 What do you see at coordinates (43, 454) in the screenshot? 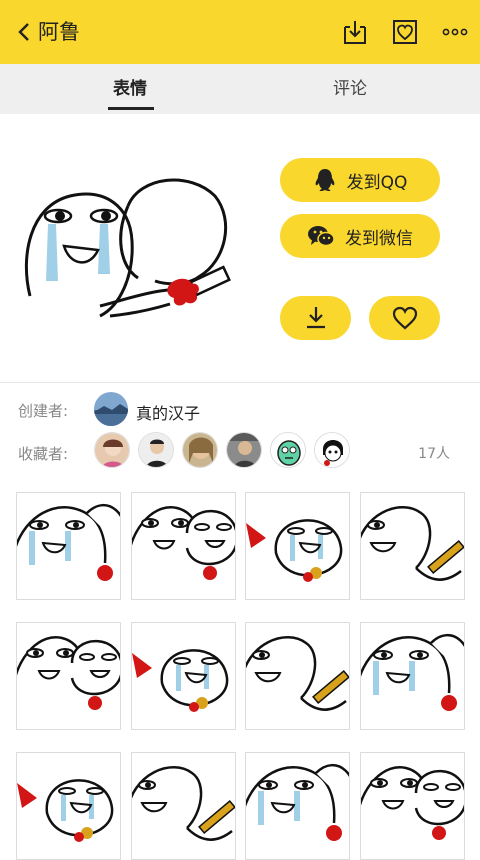
I see `collectors-label: 收藏者:` at bounding box center [43, 454].